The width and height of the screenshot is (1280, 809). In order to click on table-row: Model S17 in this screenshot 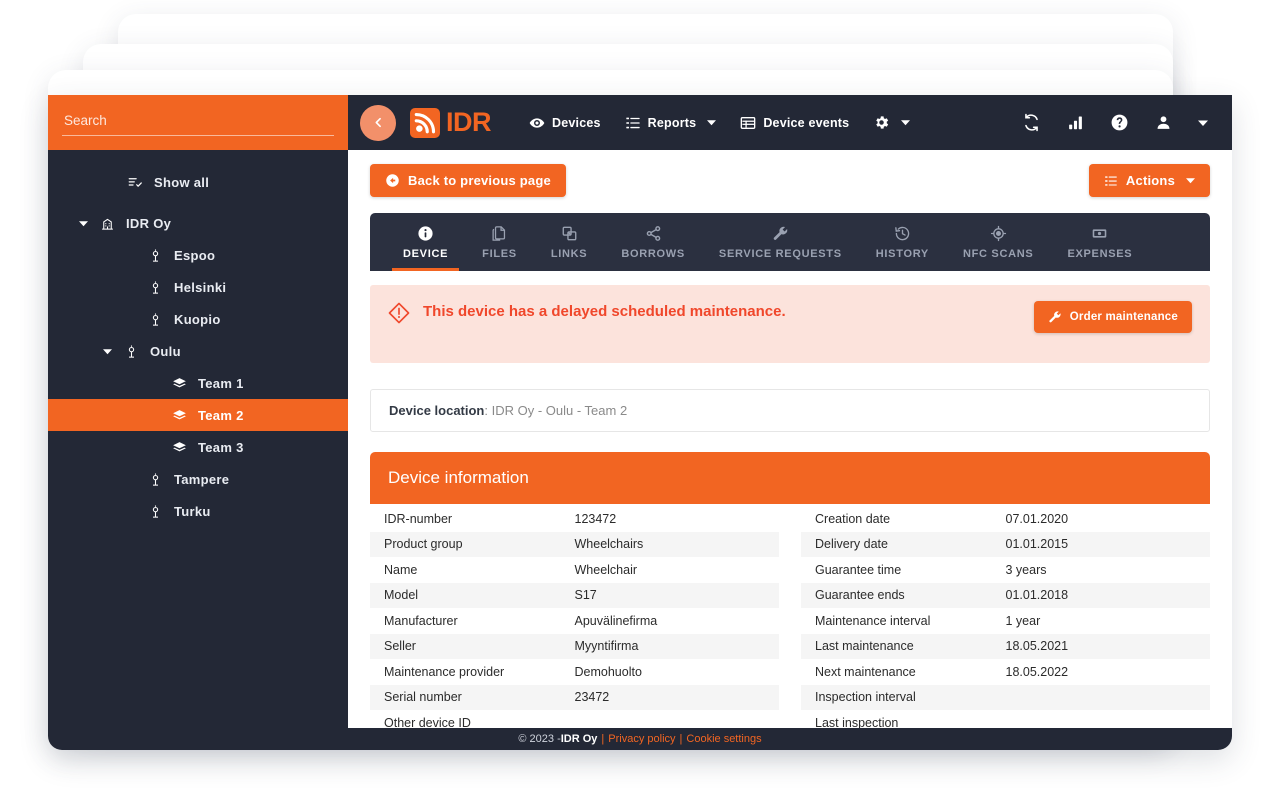, I will do `click(574, 595)`.